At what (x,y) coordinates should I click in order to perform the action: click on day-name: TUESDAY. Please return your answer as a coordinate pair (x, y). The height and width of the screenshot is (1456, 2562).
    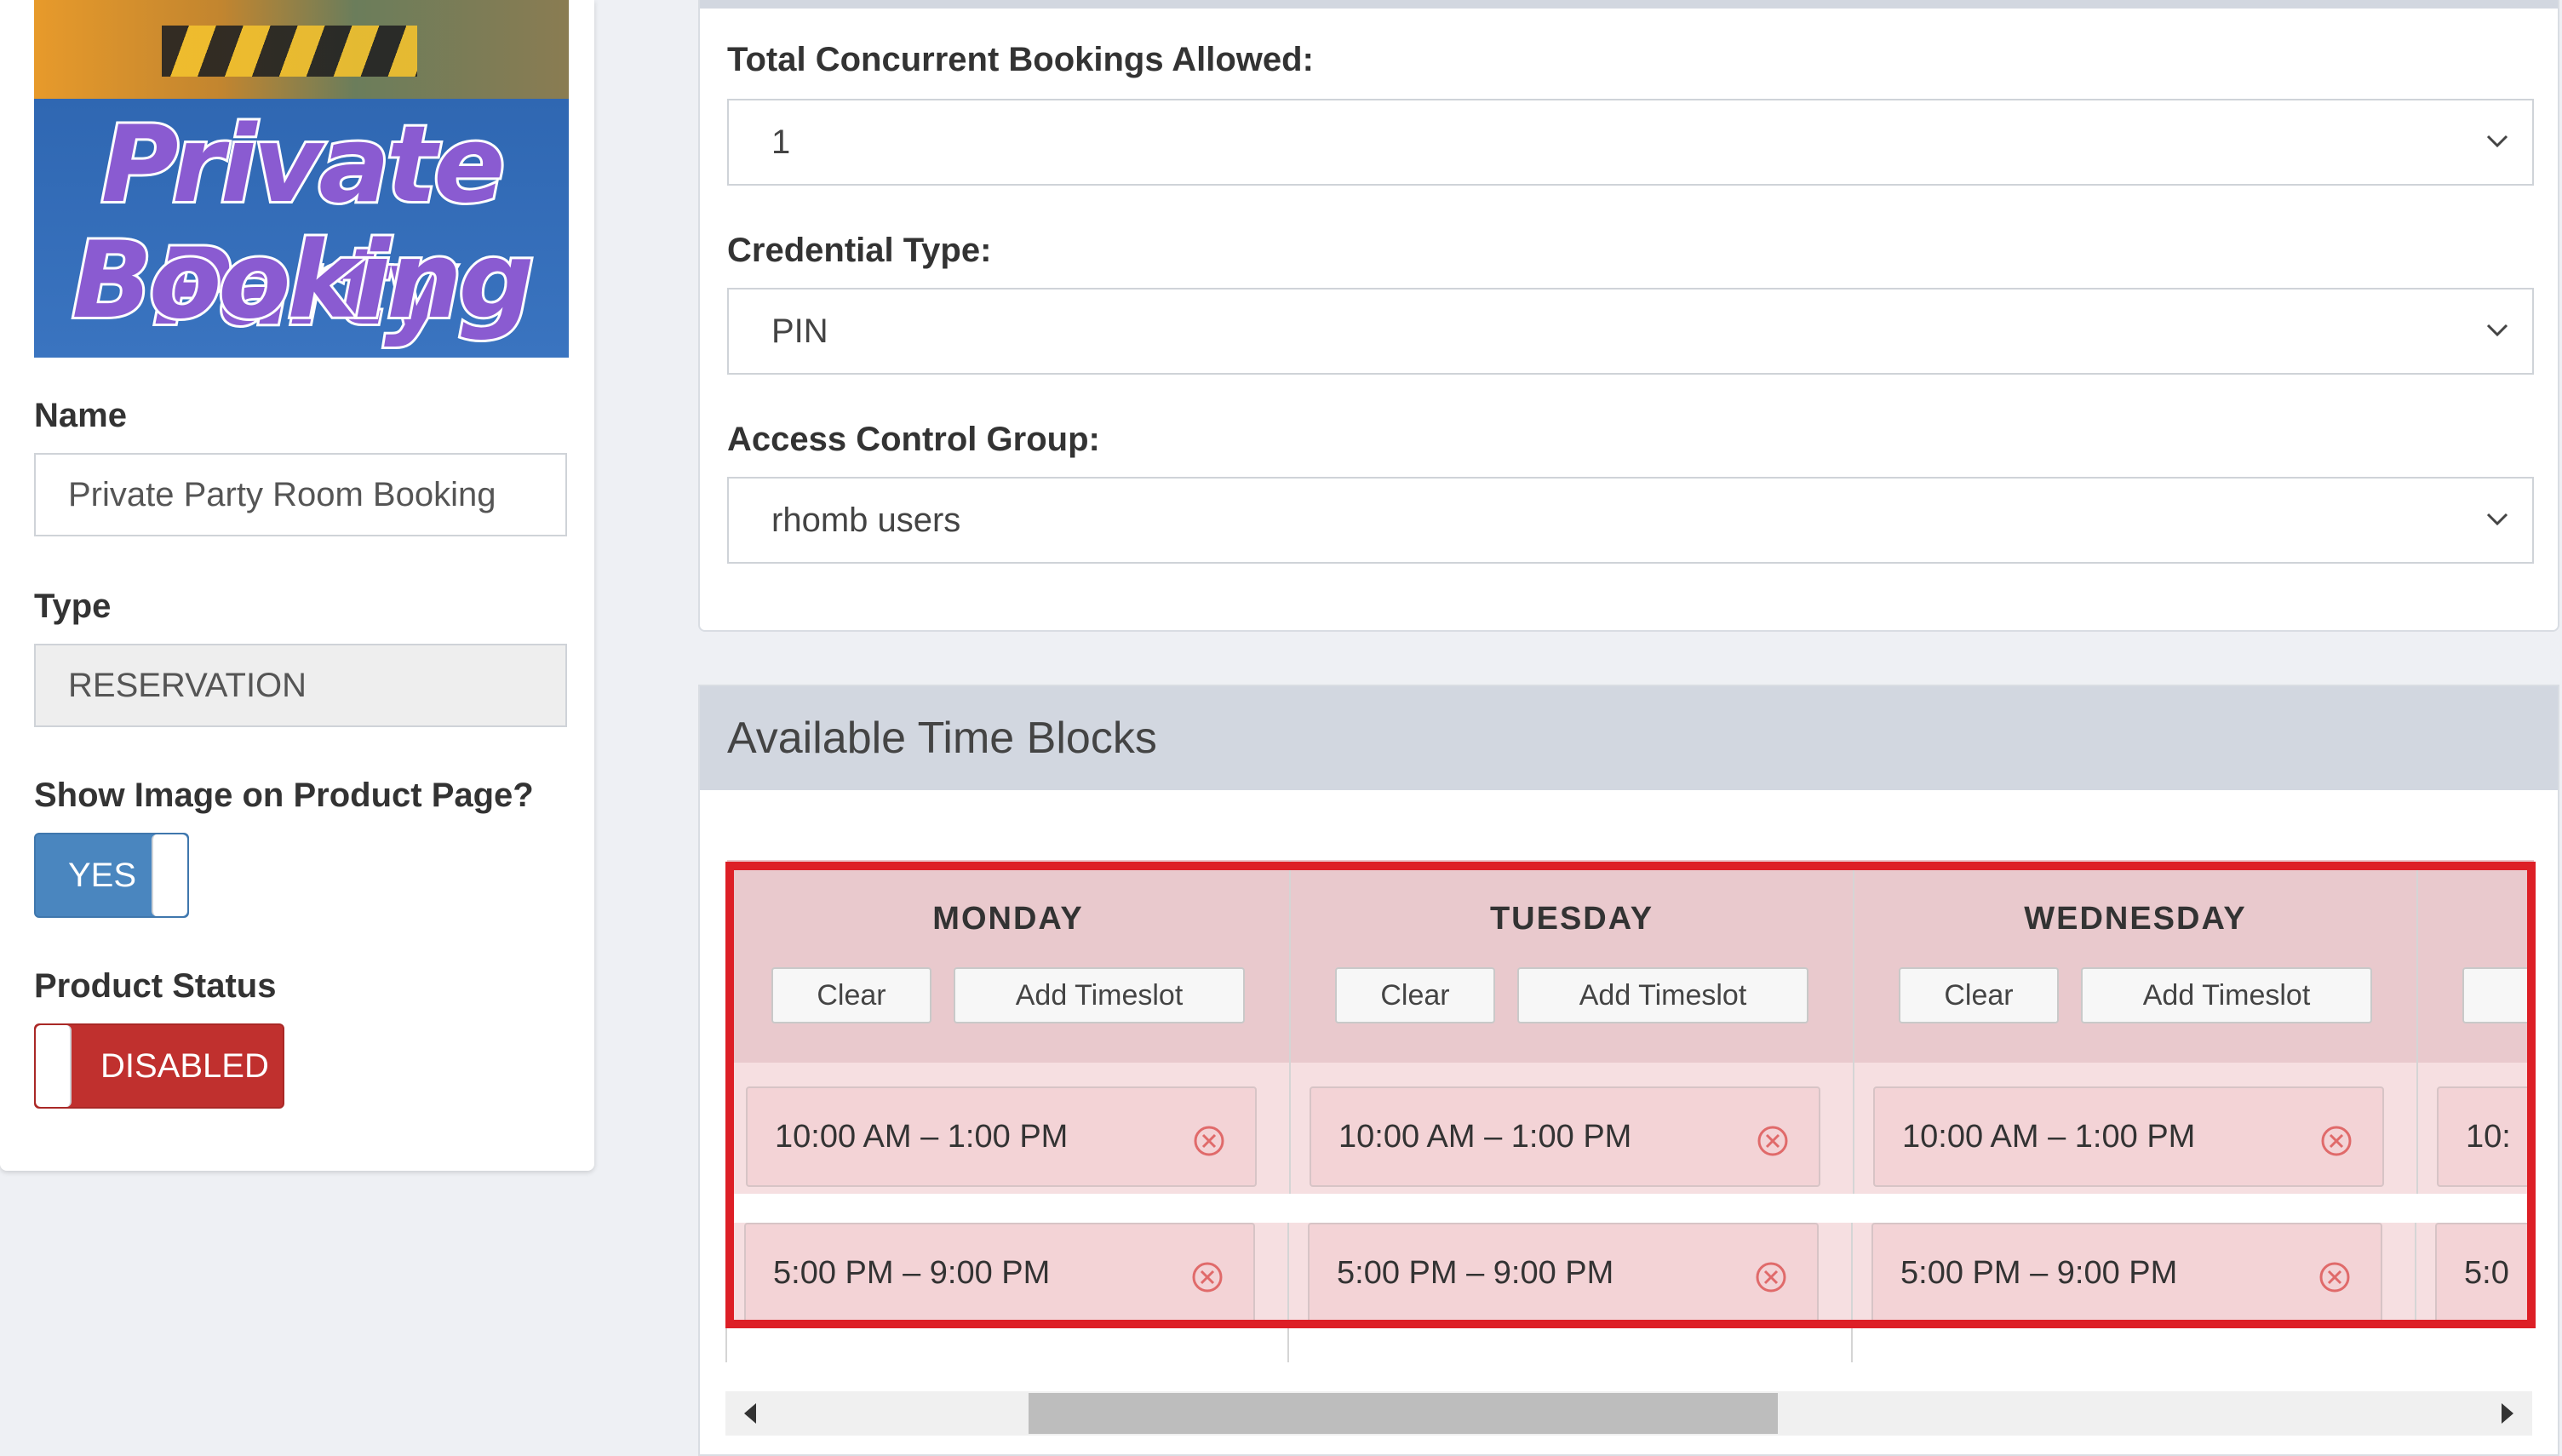
    Looking at the image, I should click on (1572, 919).